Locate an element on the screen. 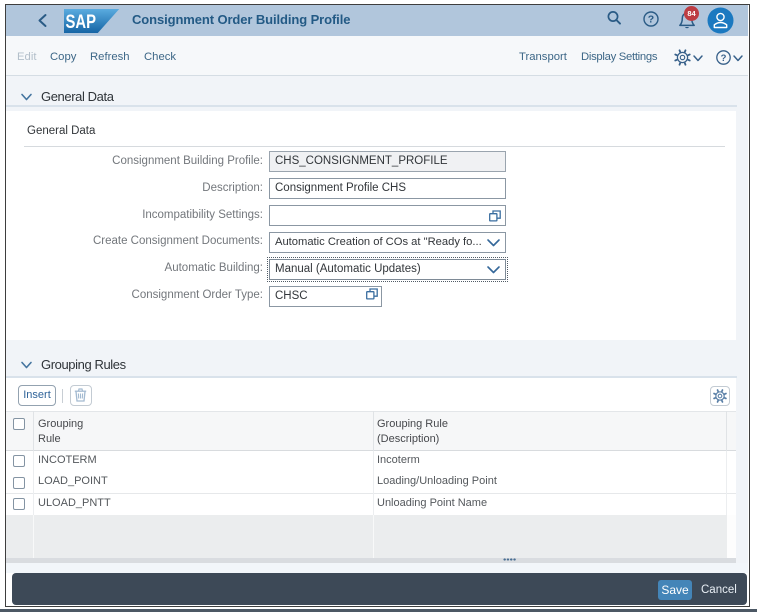  svg-text: SAP is located at coordinates (80, 22).